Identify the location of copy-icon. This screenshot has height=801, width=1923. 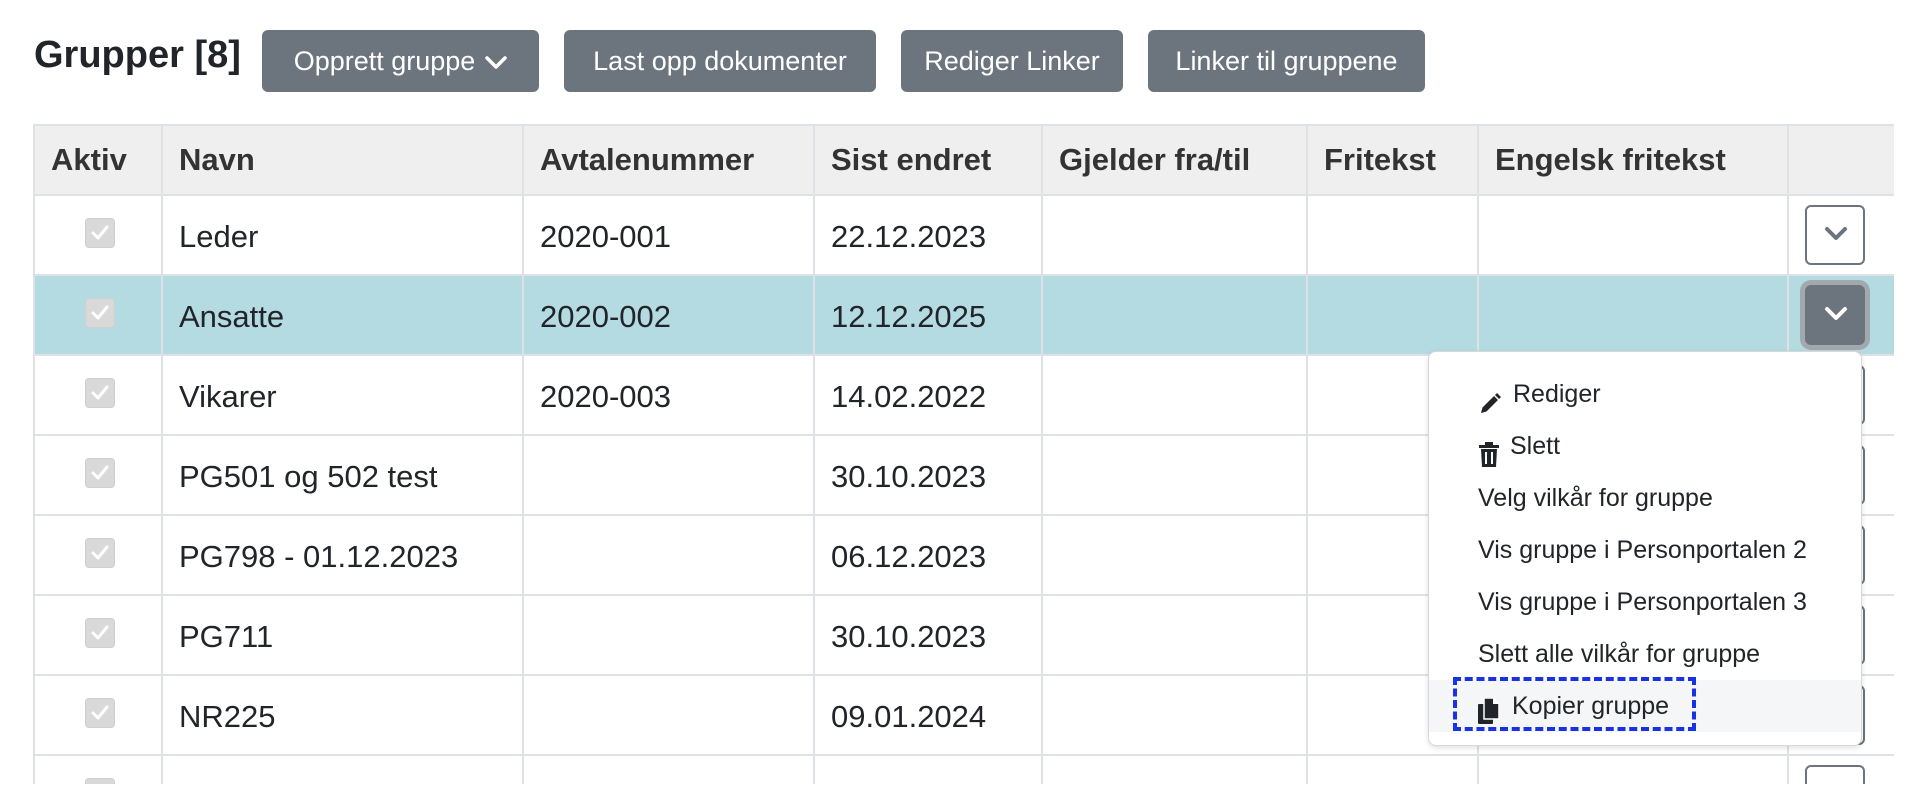
(1489, 718).